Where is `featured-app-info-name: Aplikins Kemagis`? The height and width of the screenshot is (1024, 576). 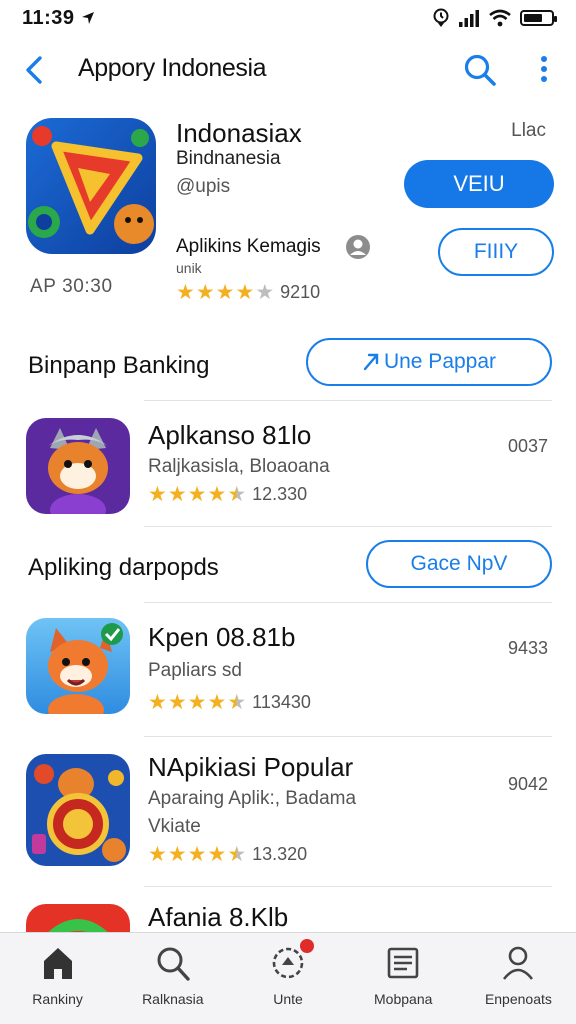
featured-app-info-name: Aplikins Kemagis is located at coordinates (248, 246).